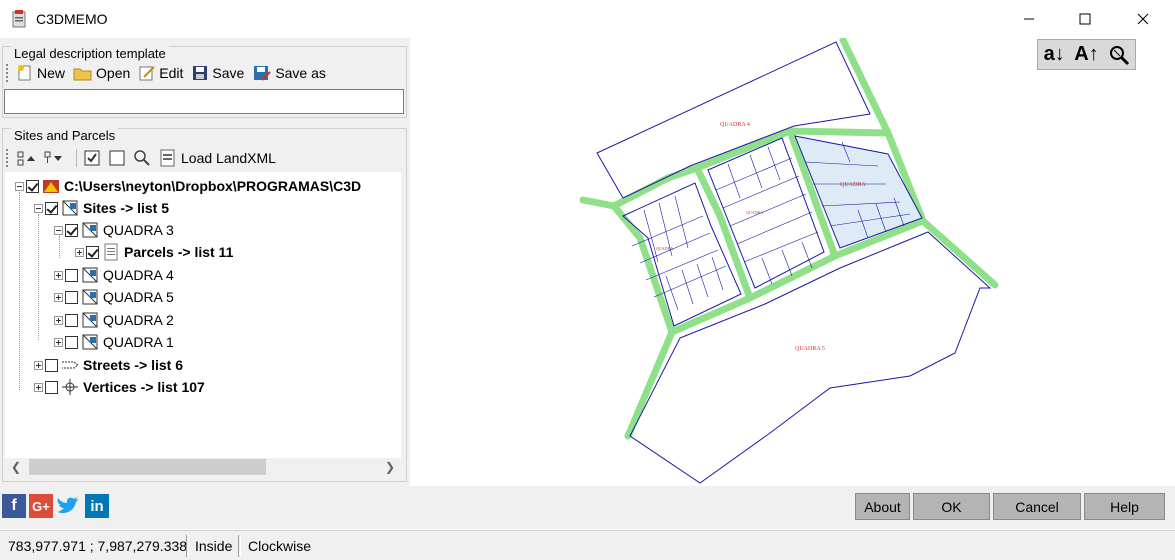 The height and width of the screenshot is (560, 1175). I want to click on load-landxml-button: Load LandXML, so click(217, 158).